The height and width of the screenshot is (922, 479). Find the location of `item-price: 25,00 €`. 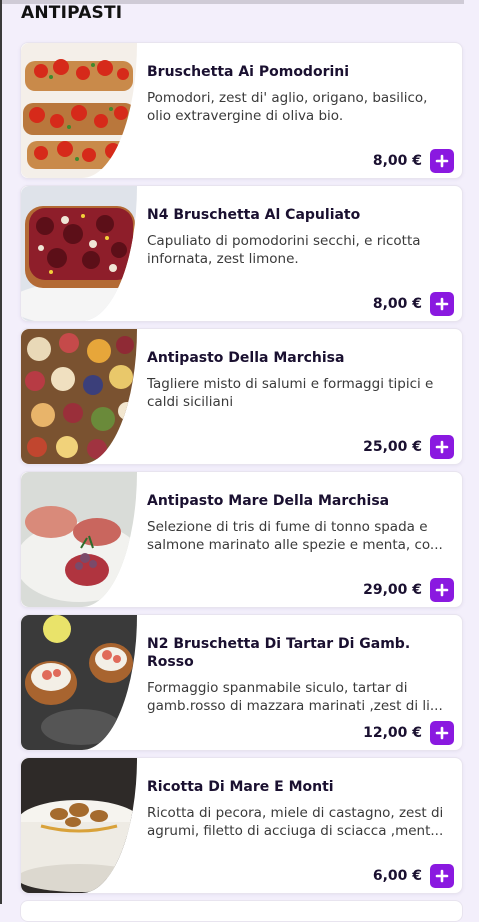

item-price: 25,00 € is located at coordinates (392, 447).